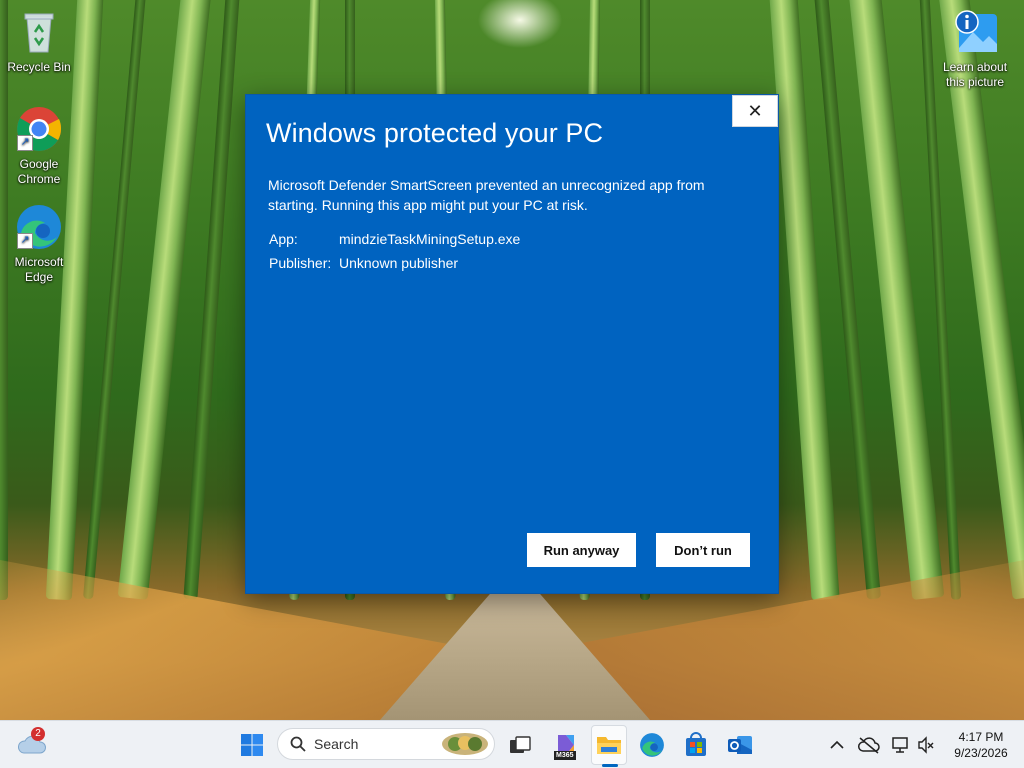 This screenshot has width=1024, height=768. What do you see at coordinates (430, 239) in the screenshot?
I see `app-value: mindzieTaskMiningSetup.exe` at bounding box center [430, 239].